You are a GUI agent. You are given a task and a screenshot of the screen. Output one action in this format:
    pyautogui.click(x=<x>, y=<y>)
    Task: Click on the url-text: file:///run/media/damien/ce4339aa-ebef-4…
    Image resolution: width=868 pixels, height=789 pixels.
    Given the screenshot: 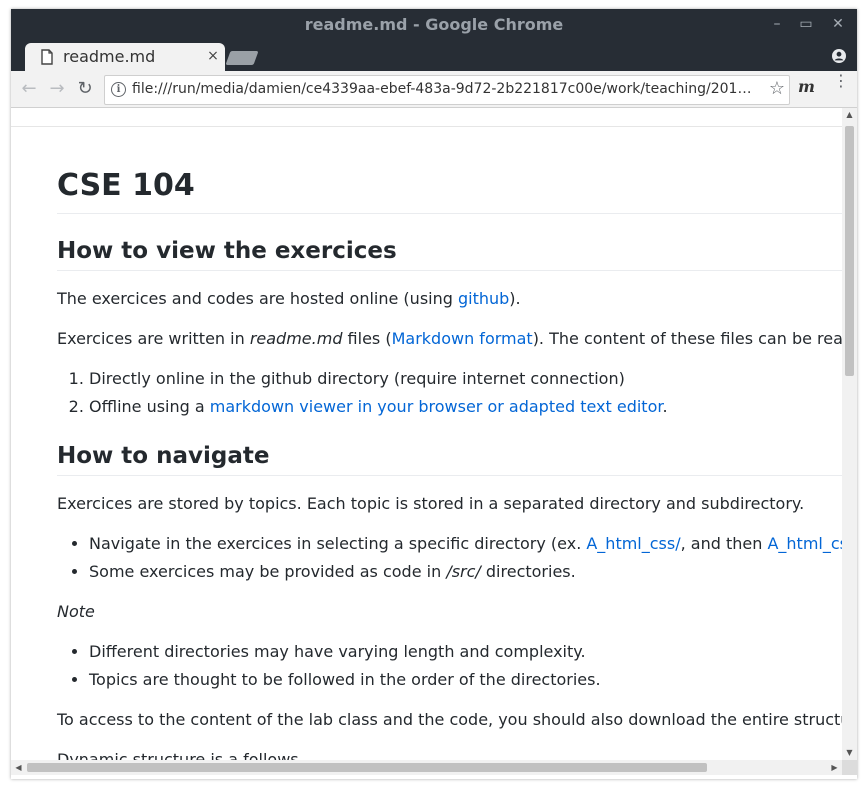 What is the action you would take?
    pyautogui.click(x=444, y=89)
    